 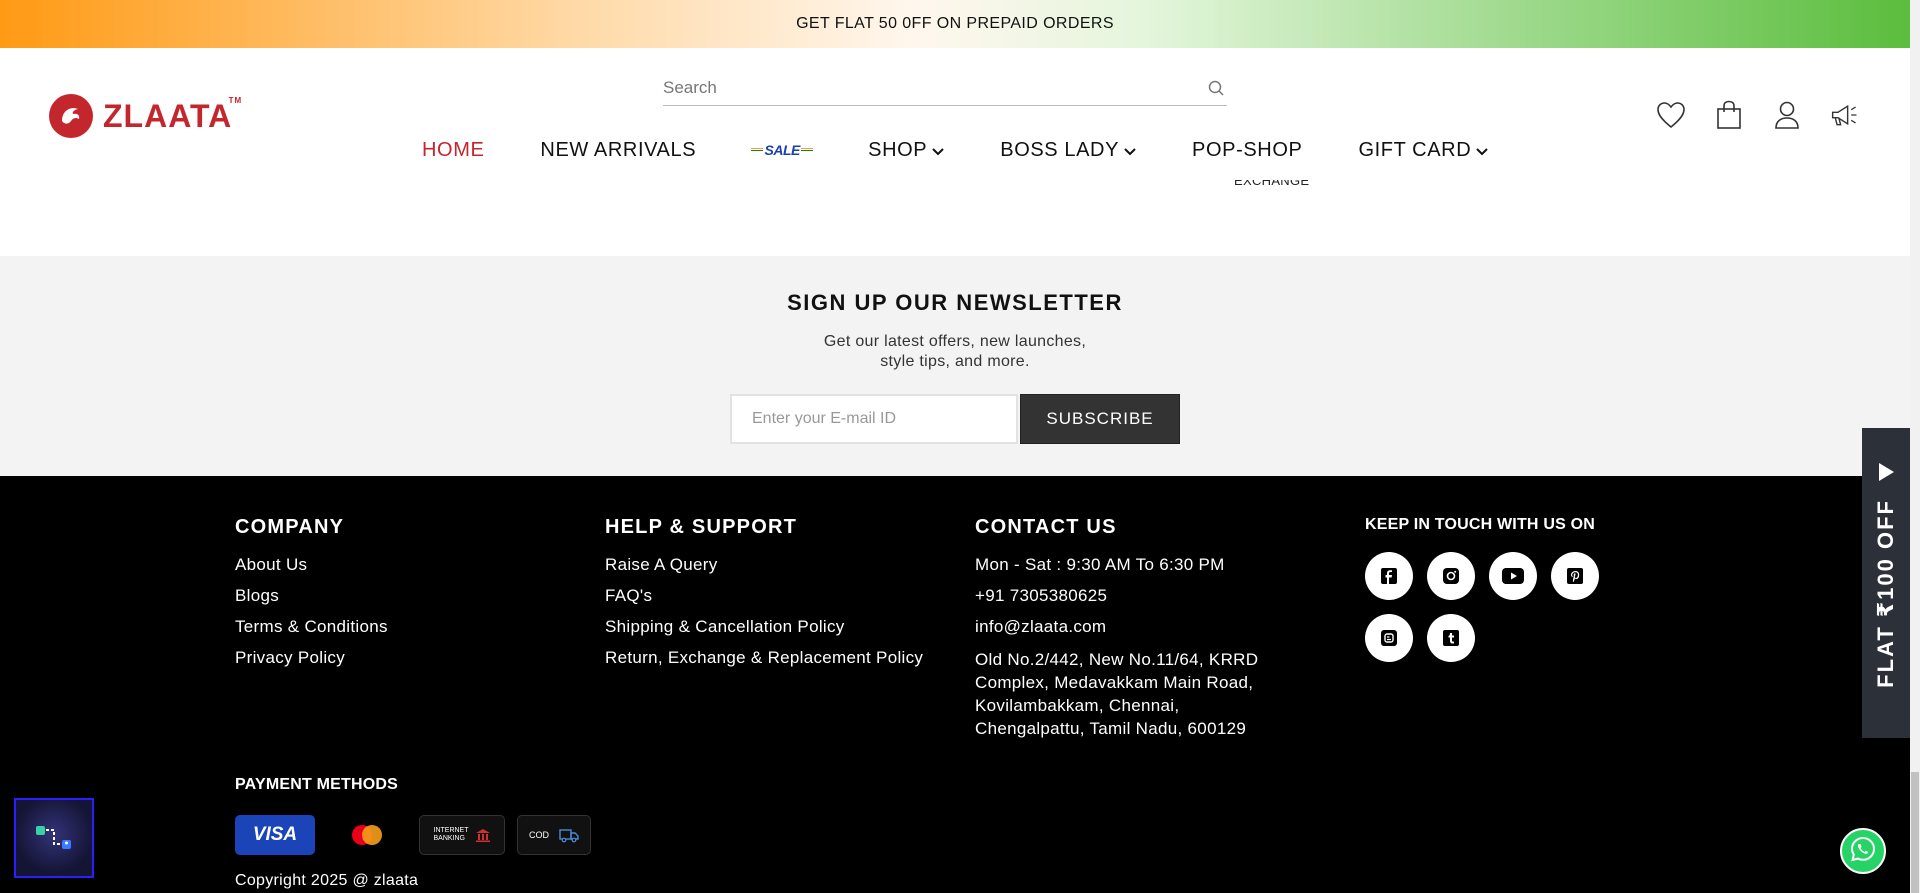 What do you see at coordinates (1423, 150) in the screenshot?
I see `nav-gift-card: GIFT CARD` at bounding box center [1423, 150].